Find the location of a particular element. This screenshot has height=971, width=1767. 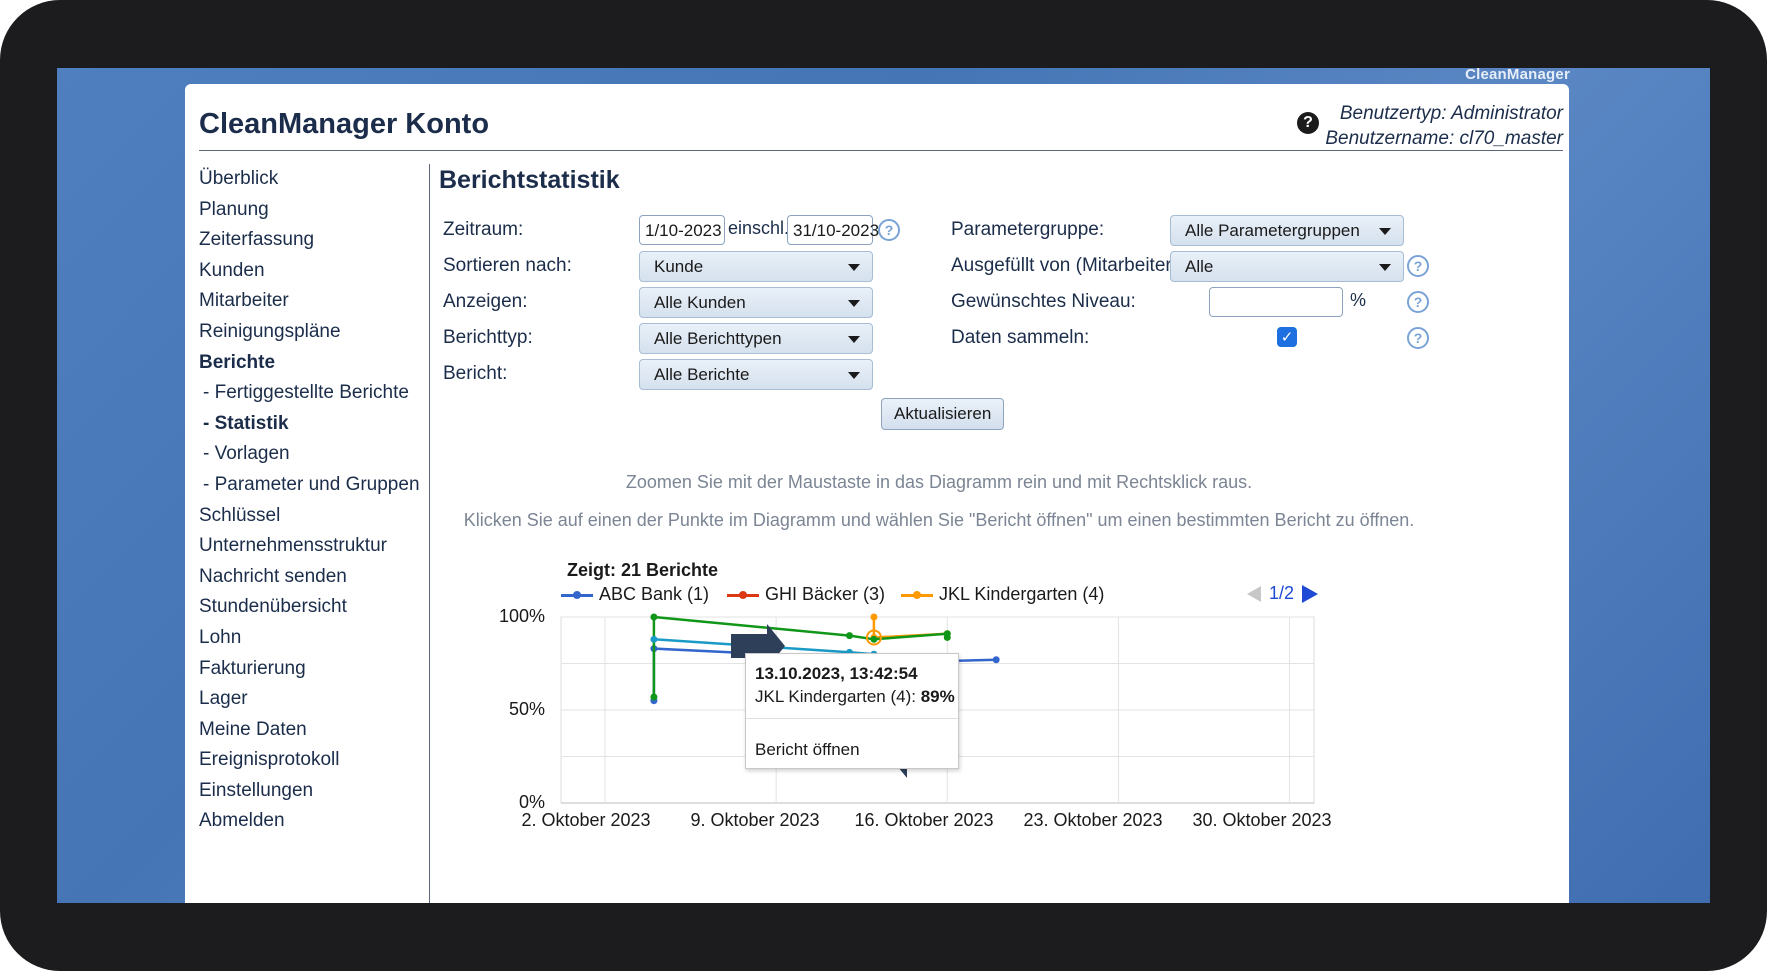

tooltip-series: JKL Kindergarten (4): 89% is located at coordinates (855, 697).